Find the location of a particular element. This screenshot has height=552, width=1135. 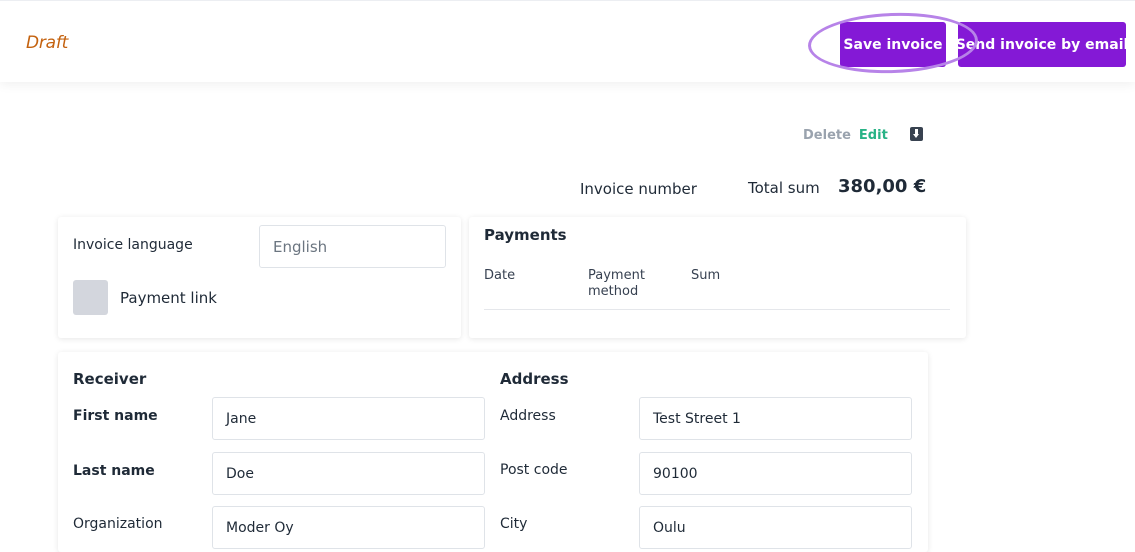

edit-link: Edit is located at coordinates (873, 135).